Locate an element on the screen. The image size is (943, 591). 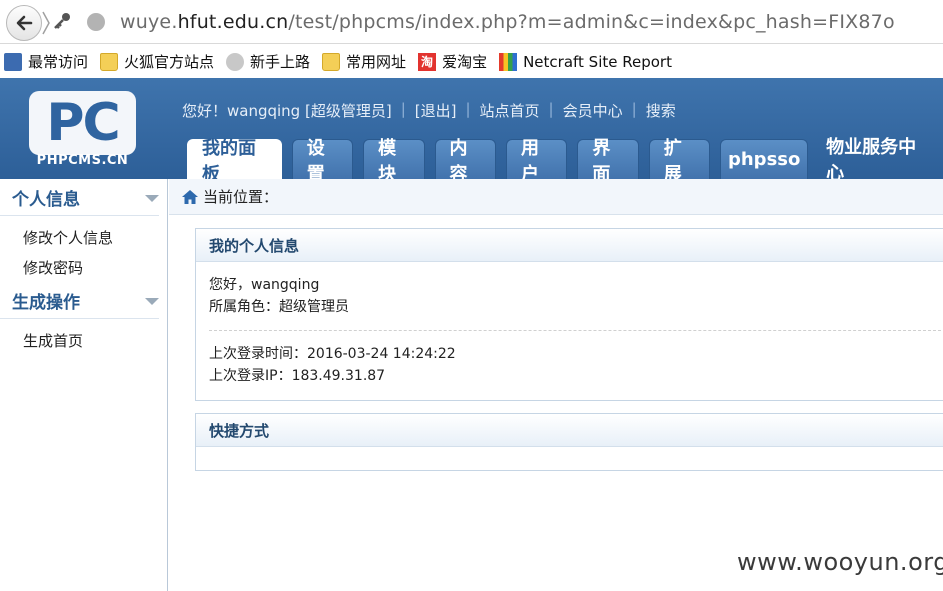
key-icon is located at coordinates (62, 21).